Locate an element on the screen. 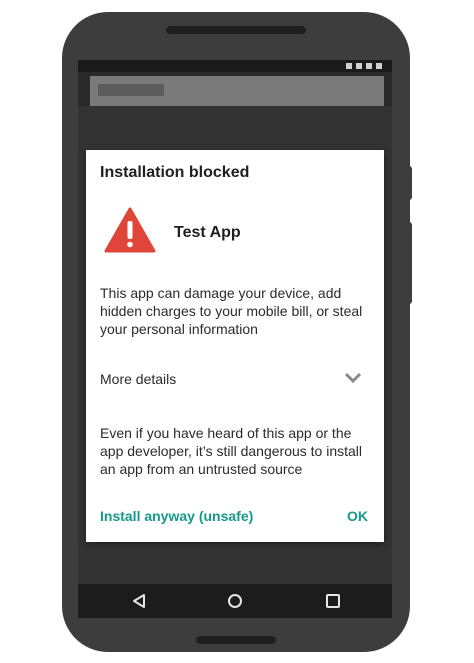  home-icon is located at coordinates (235, 601).